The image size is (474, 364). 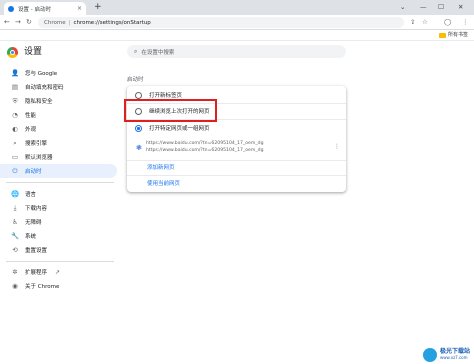 What do you see at coordinates (15, 272) in the screenshot?
I see `puzzle-icon: ✲` at bounding box center [15, 272].